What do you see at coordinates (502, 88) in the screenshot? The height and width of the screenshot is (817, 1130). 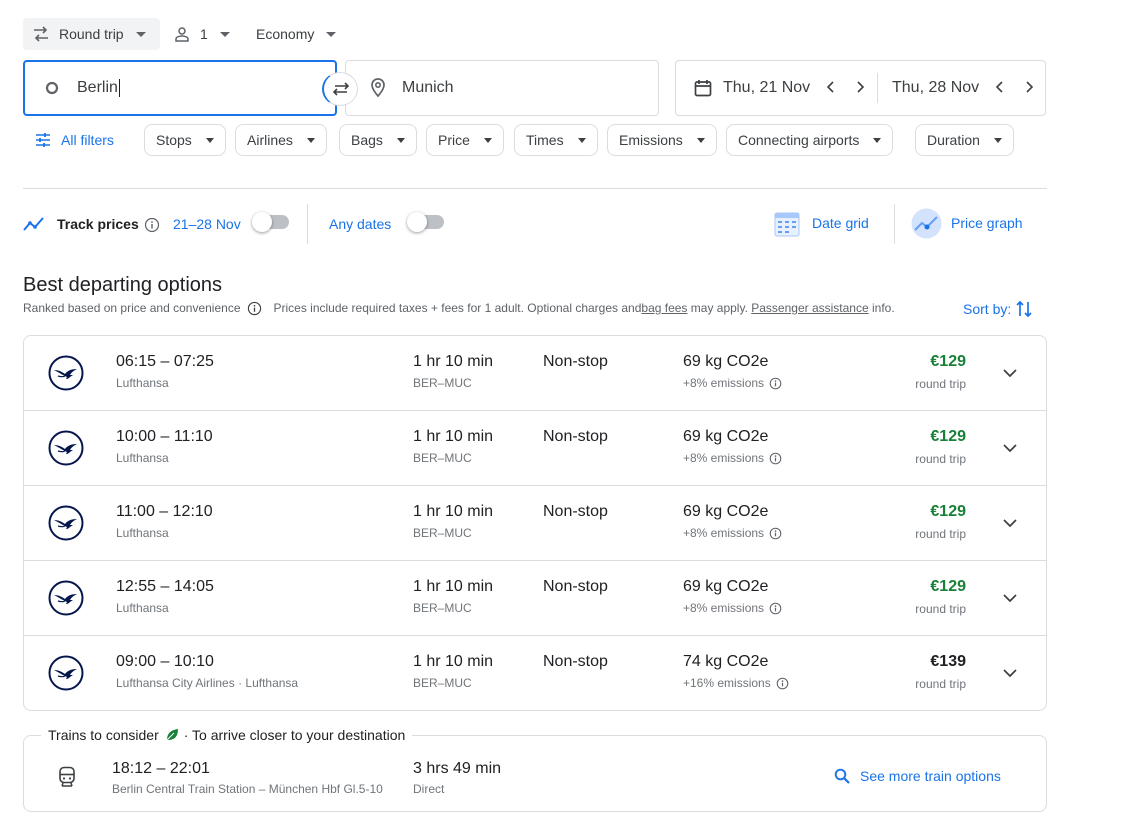 I see `destination-input: Munich` at bounding box center [502, 88].